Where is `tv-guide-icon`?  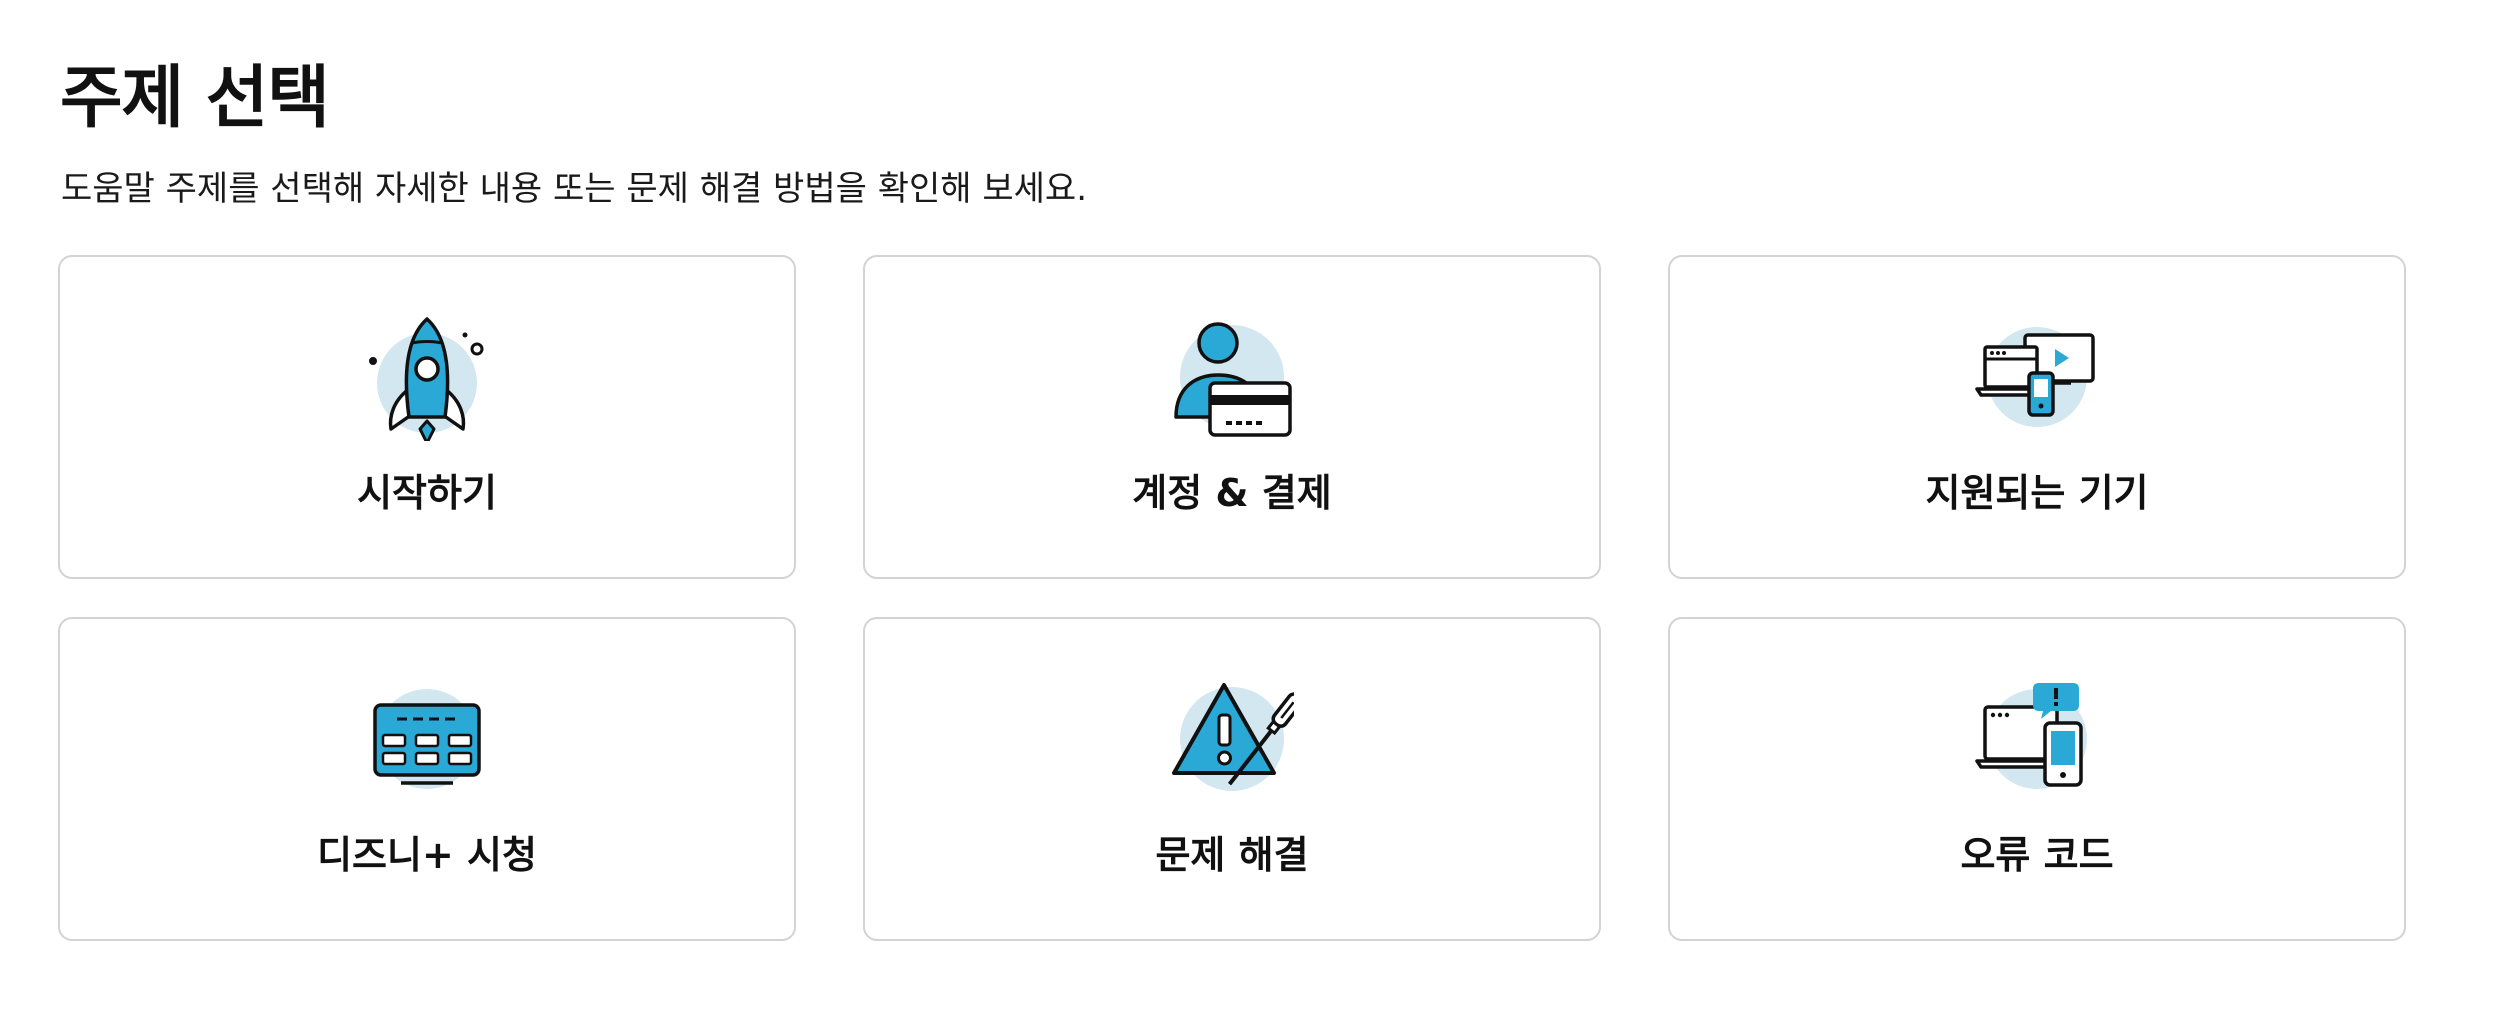 tv-guide-icon is located at coordinates (427, 741).